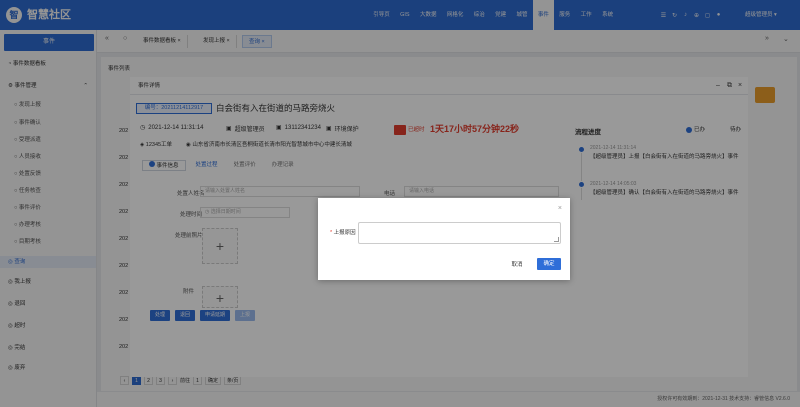  Describe the element at coordinates (560, 208) in the screenshot. I see `close-icon: ×` at that location.